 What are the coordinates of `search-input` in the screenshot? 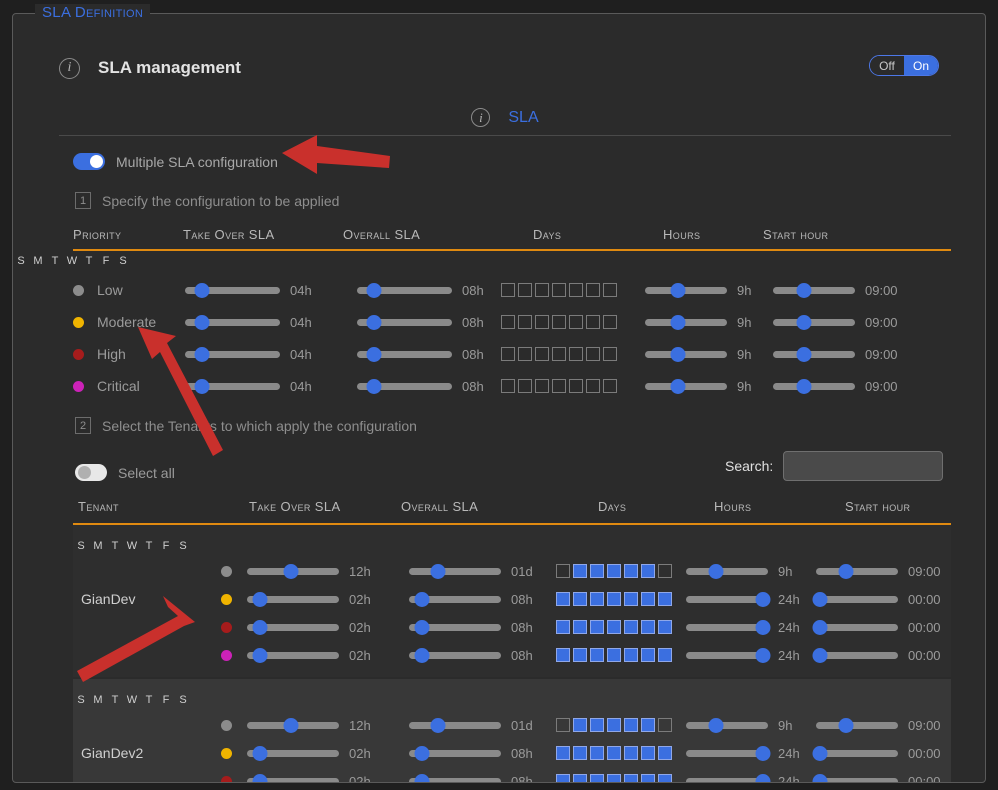 It's located at (863, 466).